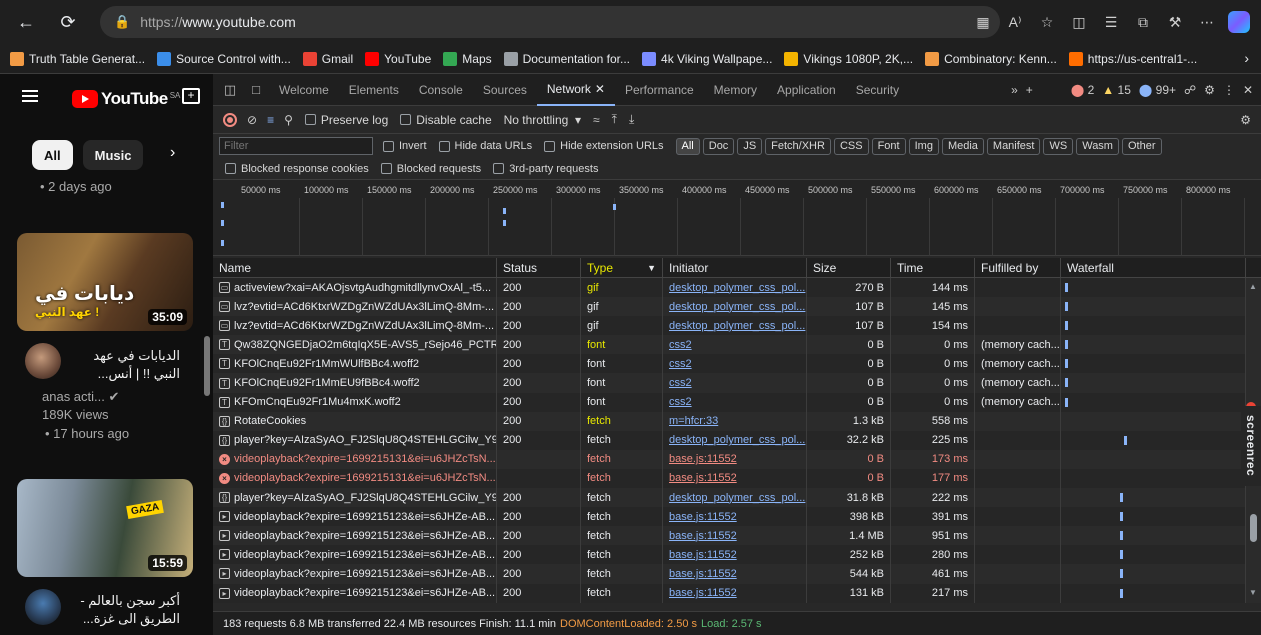  What do you see at coordinates (230, 90) in the screenshot?
I see `device-toolbar-icon: ◫` at bounding box center [230, 90].